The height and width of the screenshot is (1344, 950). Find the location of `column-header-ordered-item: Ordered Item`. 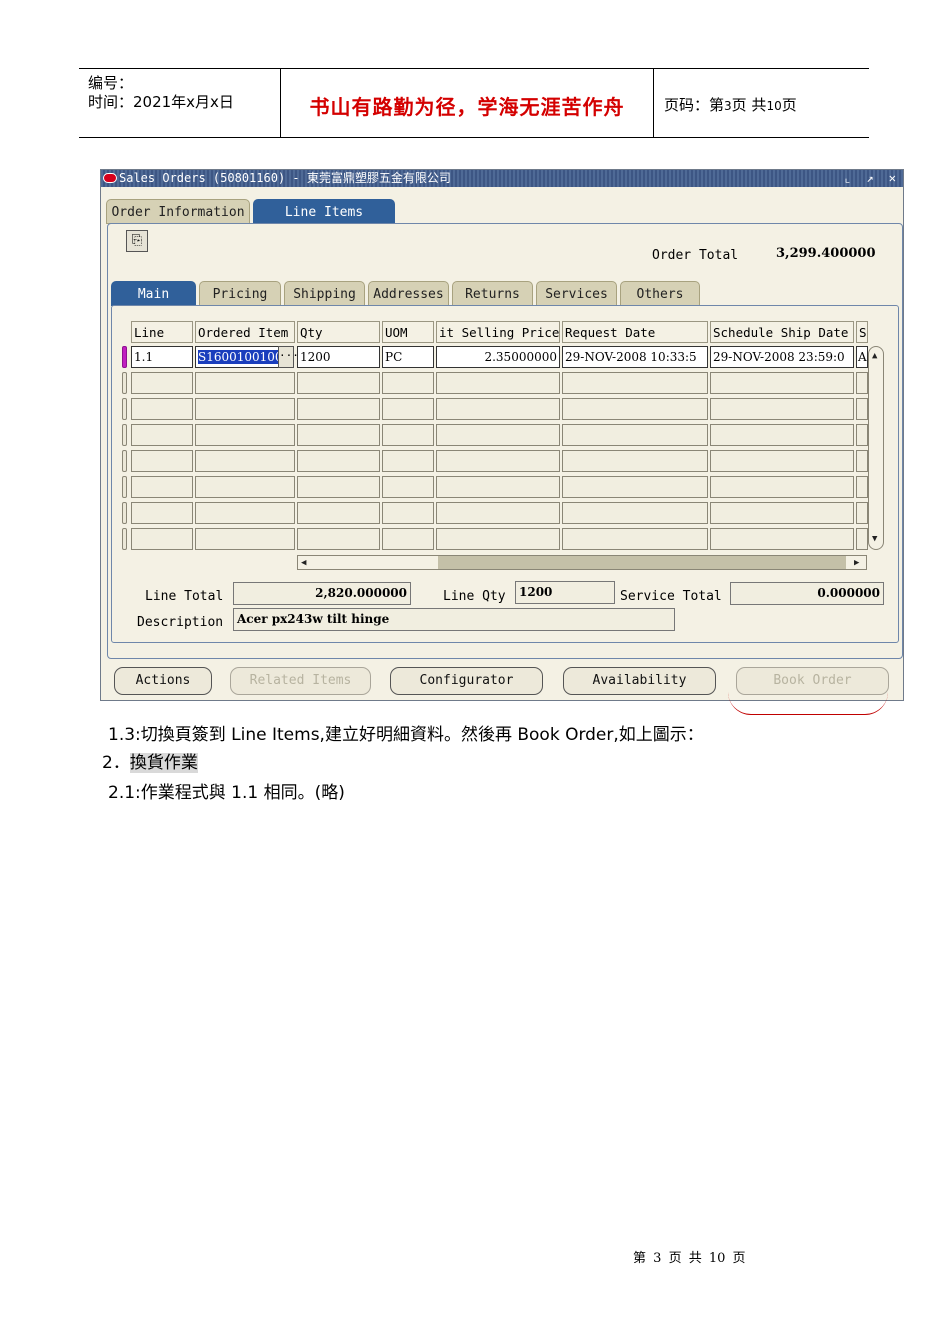

column-header-ordered-item: Ordered Item is located at coordinates (245, 332).